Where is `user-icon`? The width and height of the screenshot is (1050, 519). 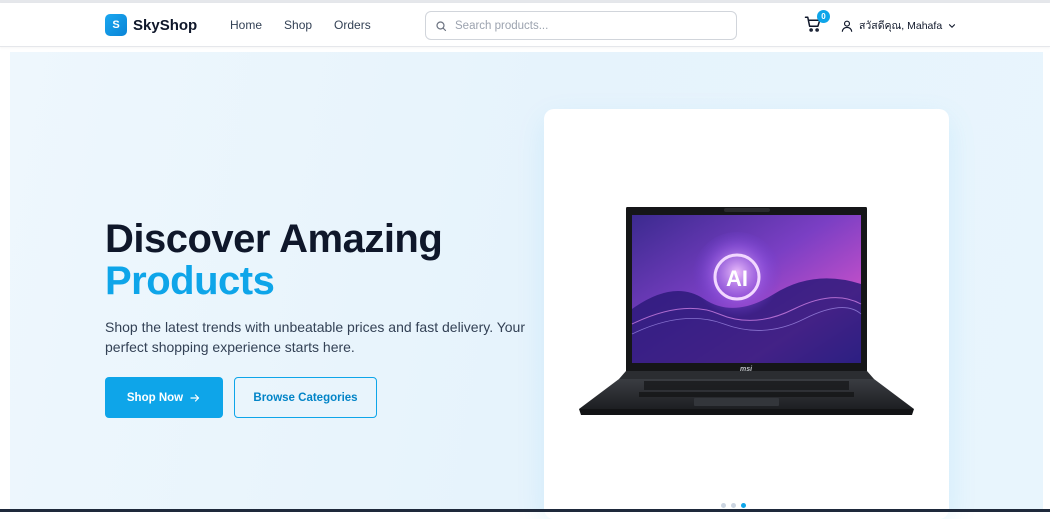 user-icon is located at coordinates (847, 26).